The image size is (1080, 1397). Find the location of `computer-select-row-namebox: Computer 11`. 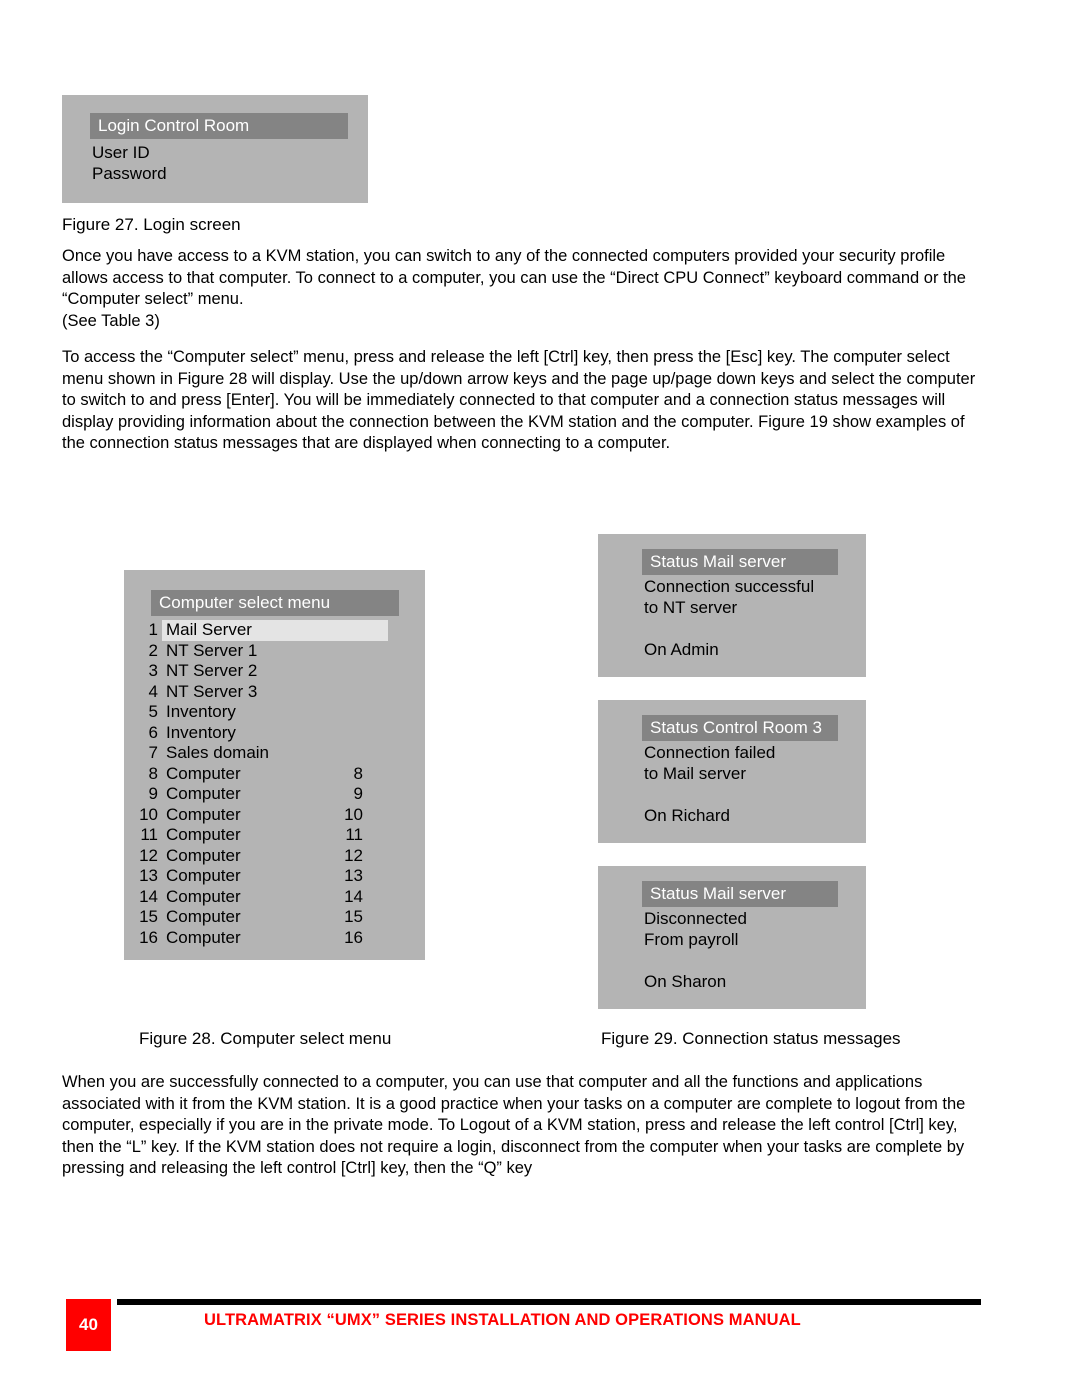

computer-select-row-namebox: Computer 11 is located at coordinates (295, 835).